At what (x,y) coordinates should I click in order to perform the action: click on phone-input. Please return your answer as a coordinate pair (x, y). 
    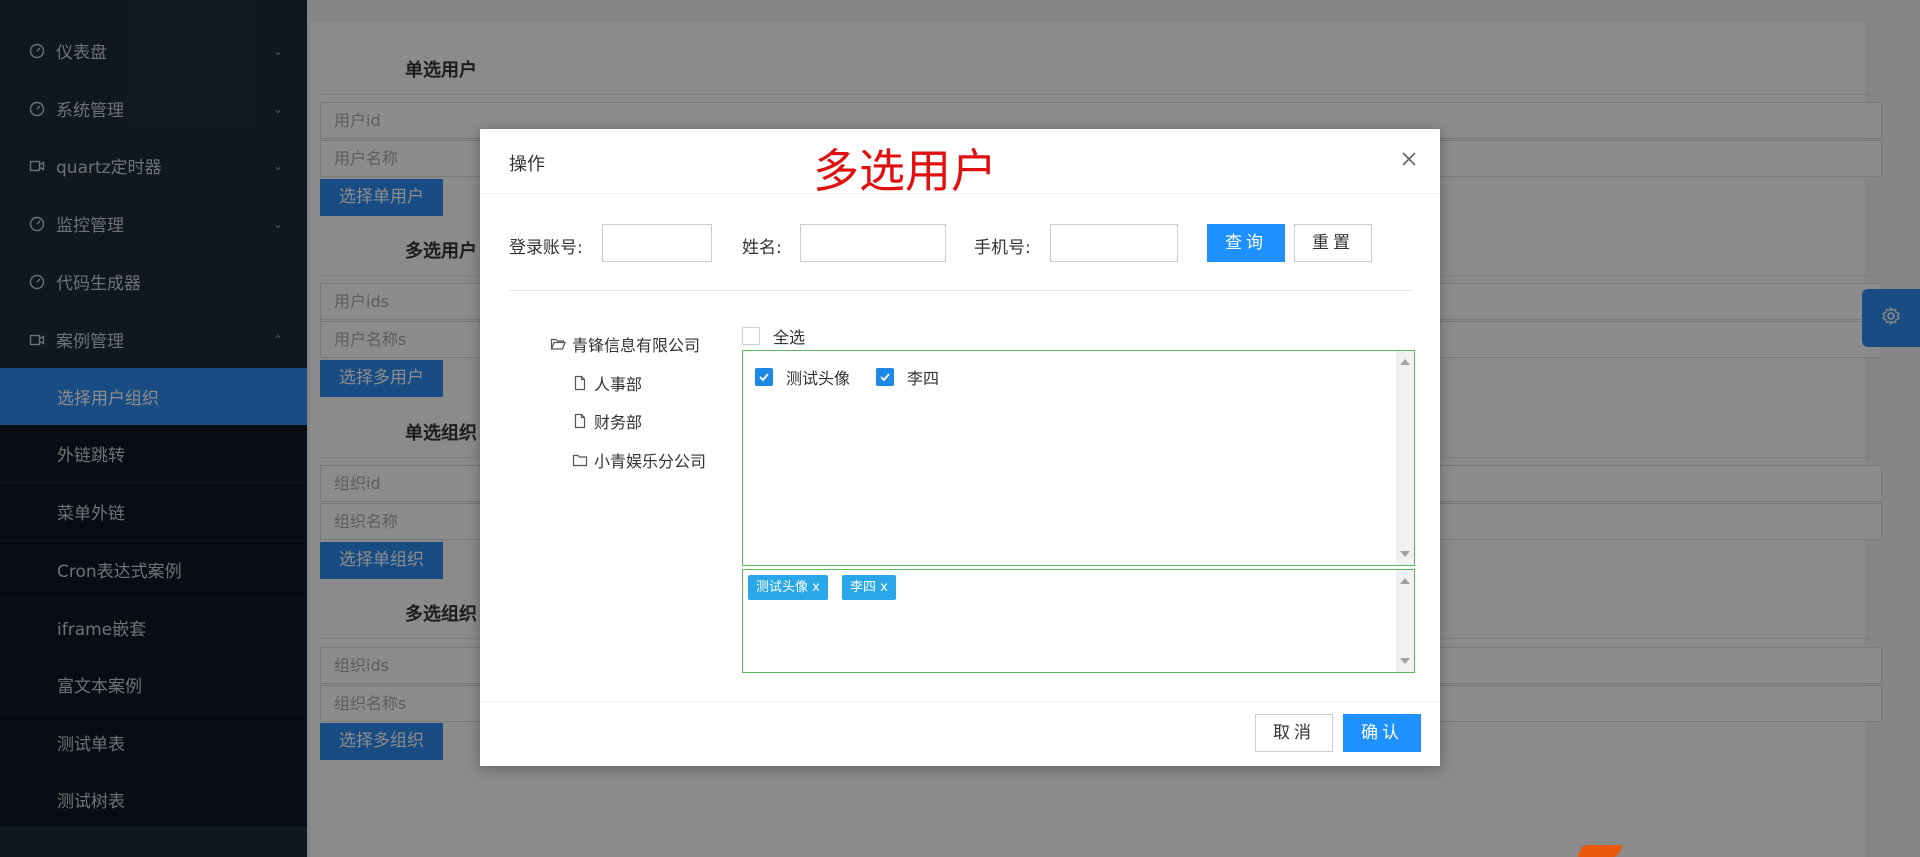
    Looking at the image, I should click on (1114, 243).